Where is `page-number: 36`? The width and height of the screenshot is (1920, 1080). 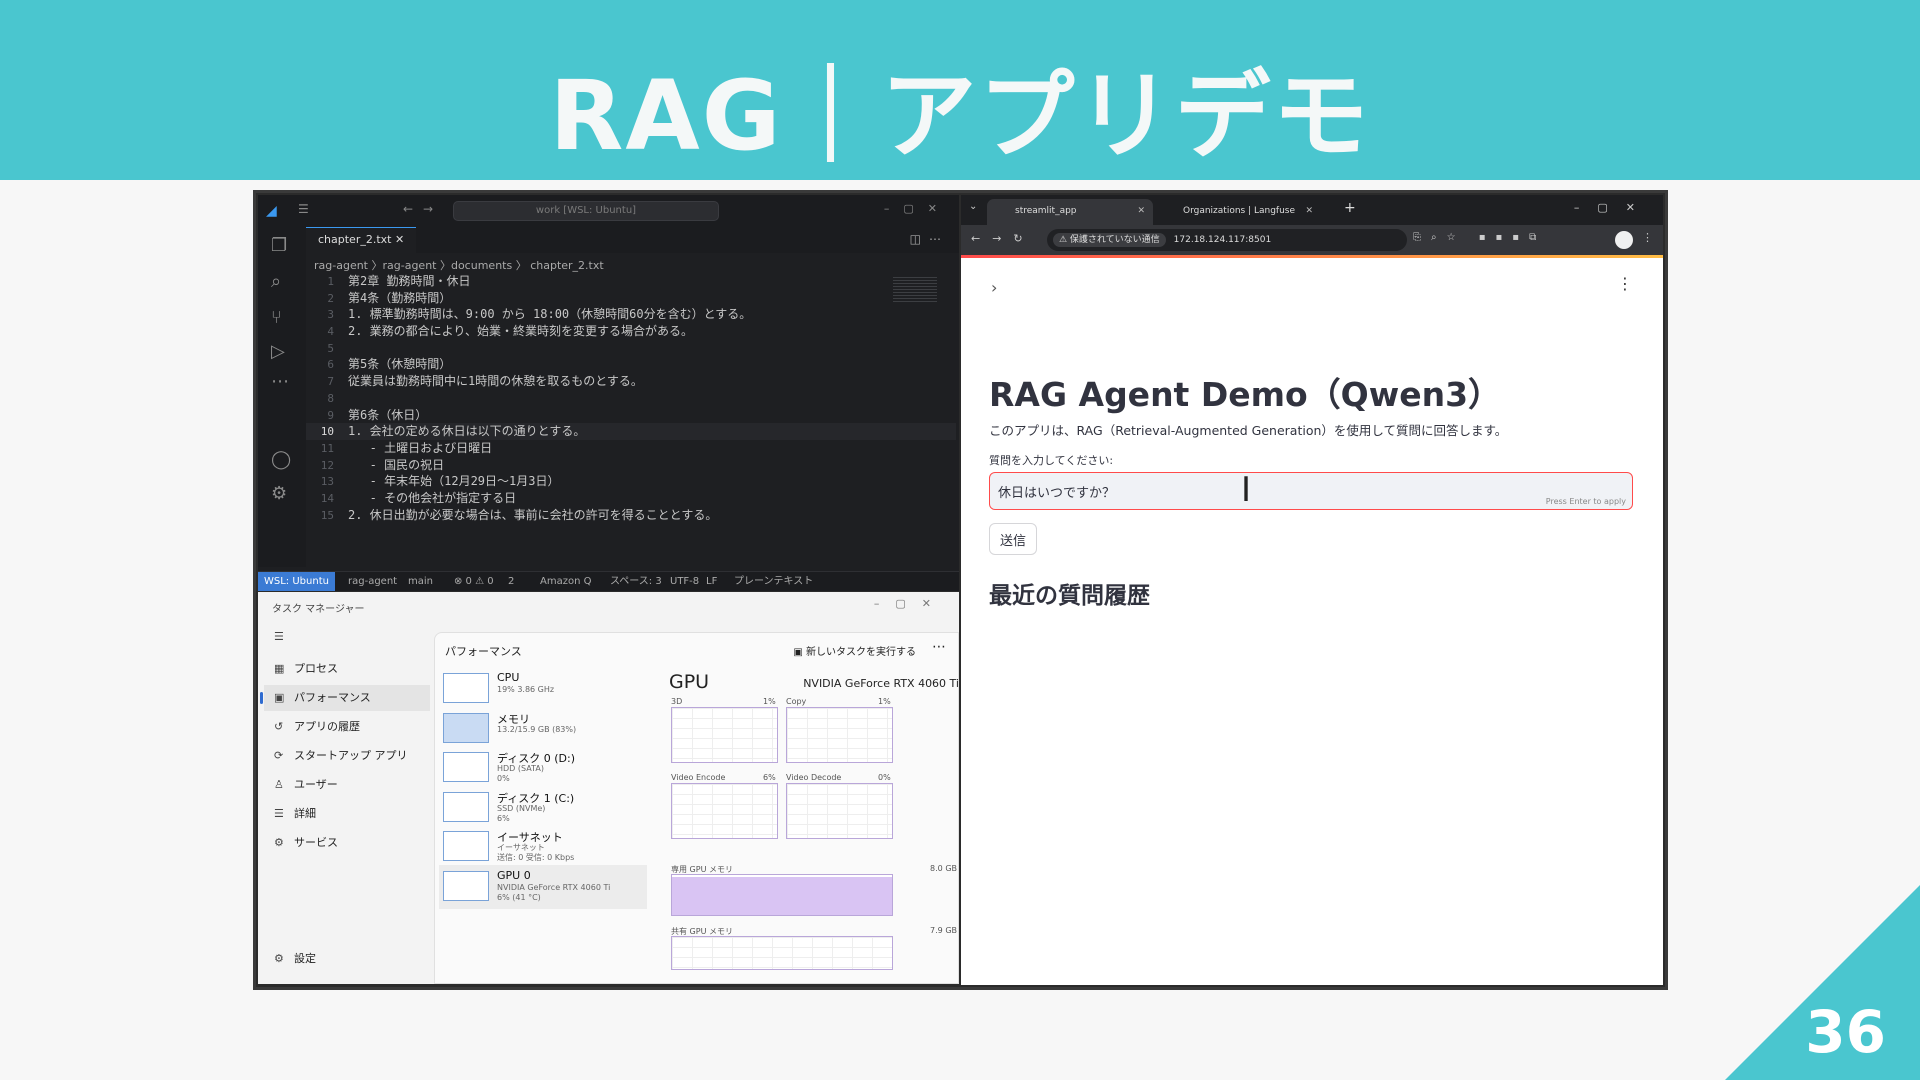
page-number: 36 is located at coordinates (1845, 1032).